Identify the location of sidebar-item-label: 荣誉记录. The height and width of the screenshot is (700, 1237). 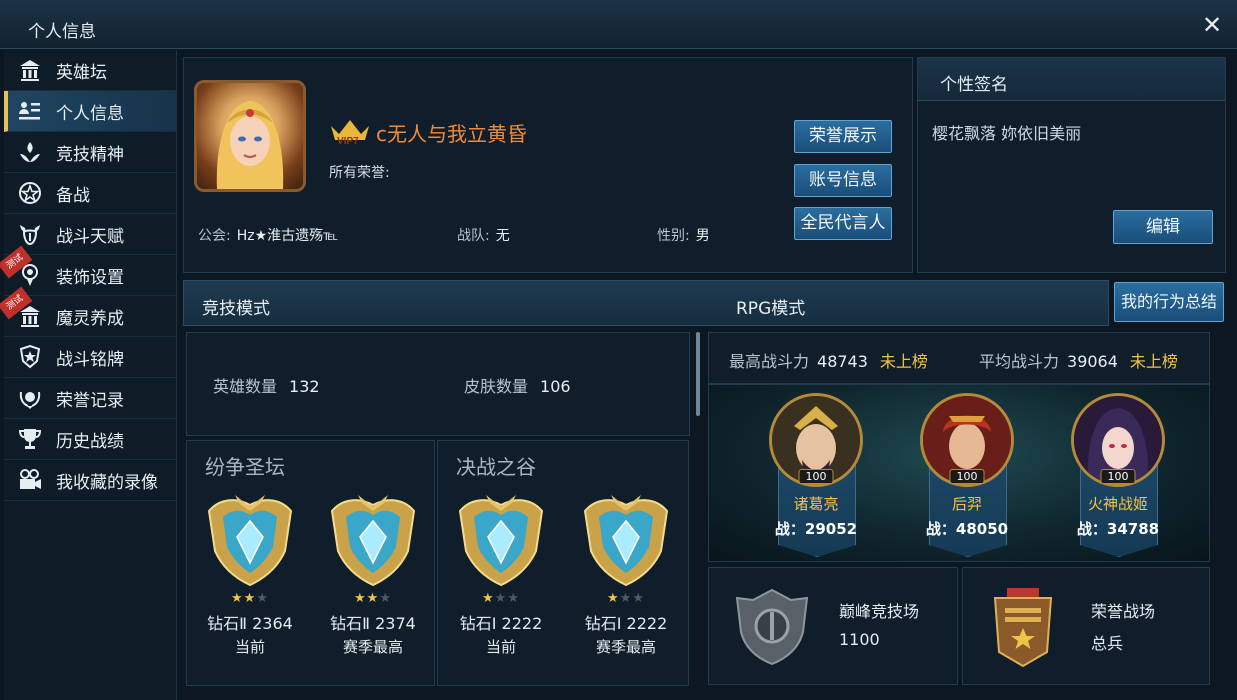
(90, 400).